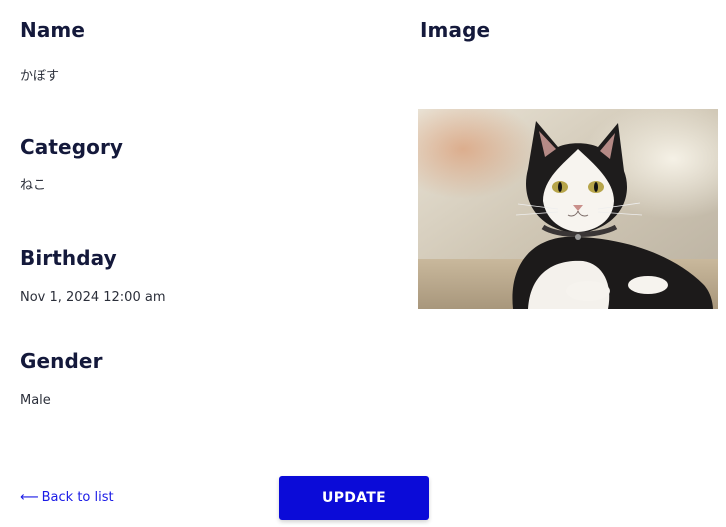  I want to click on arrow-left-icon: ⟵, so click(29, 497).